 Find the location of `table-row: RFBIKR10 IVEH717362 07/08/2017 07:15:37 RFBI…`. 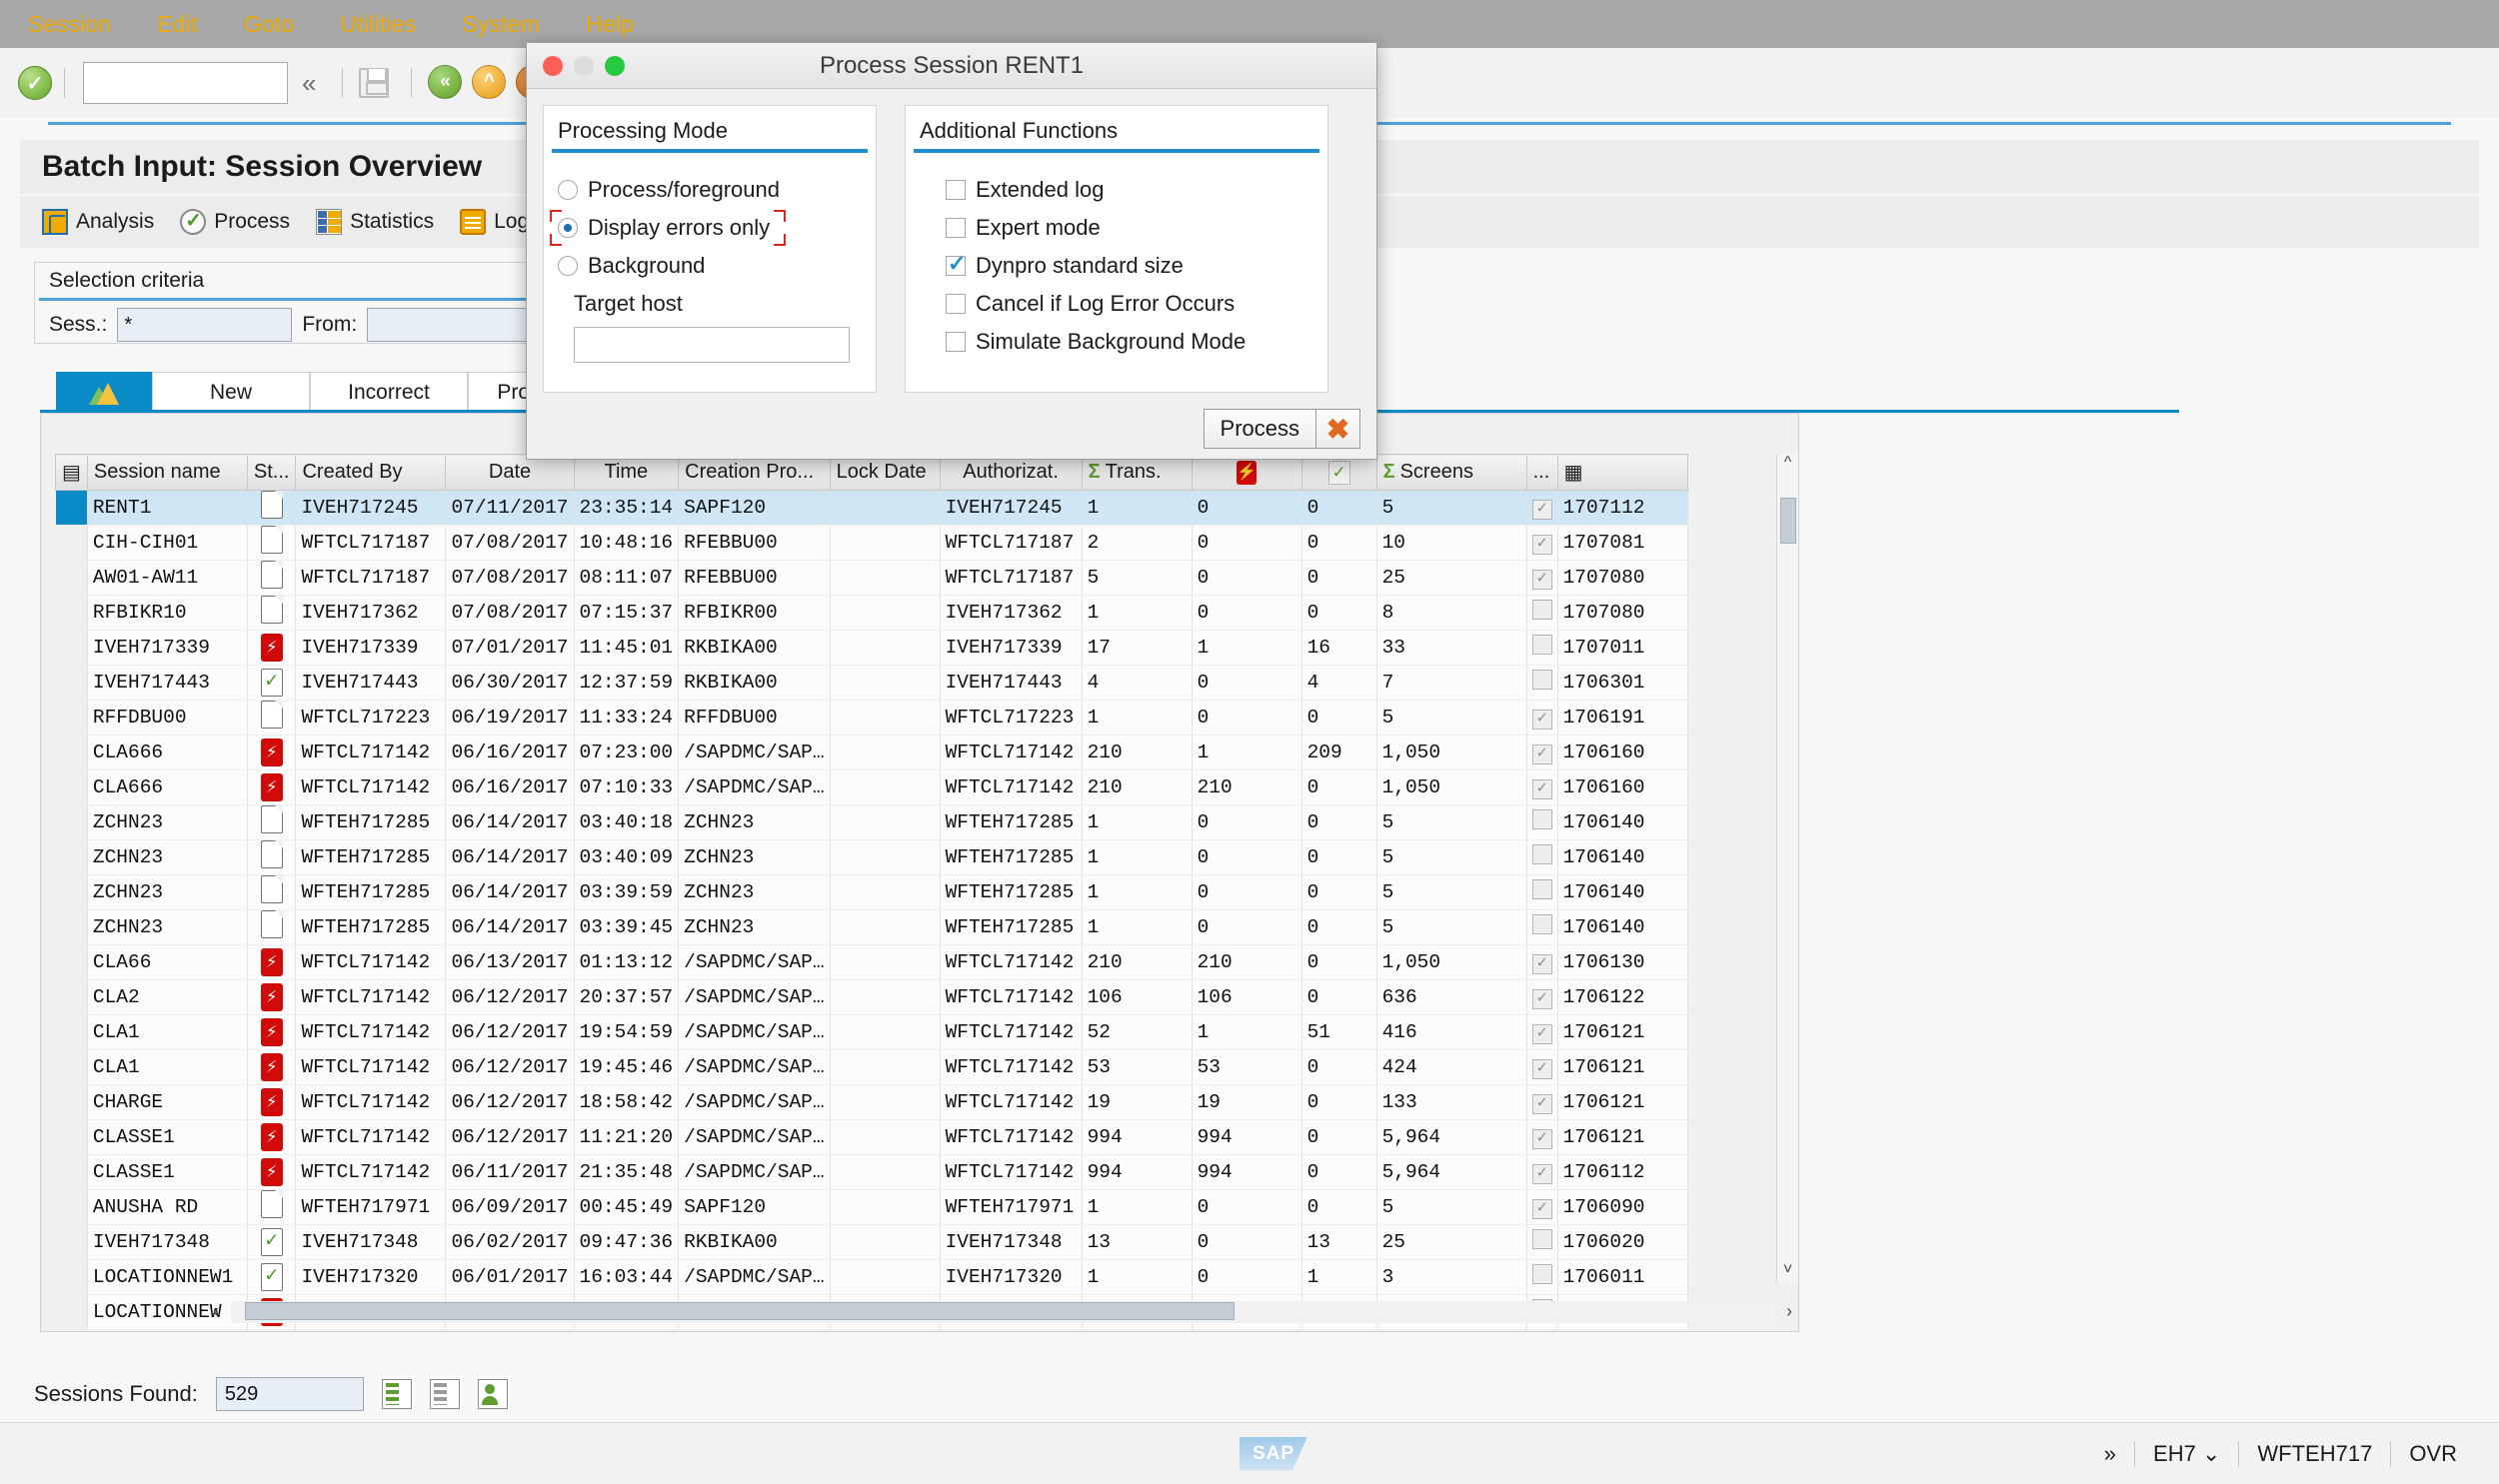

table-row: RFBIKR10 IVEH717362 07/08/2017 07:15:37 RFBI… is located at coordinates (871, 613).